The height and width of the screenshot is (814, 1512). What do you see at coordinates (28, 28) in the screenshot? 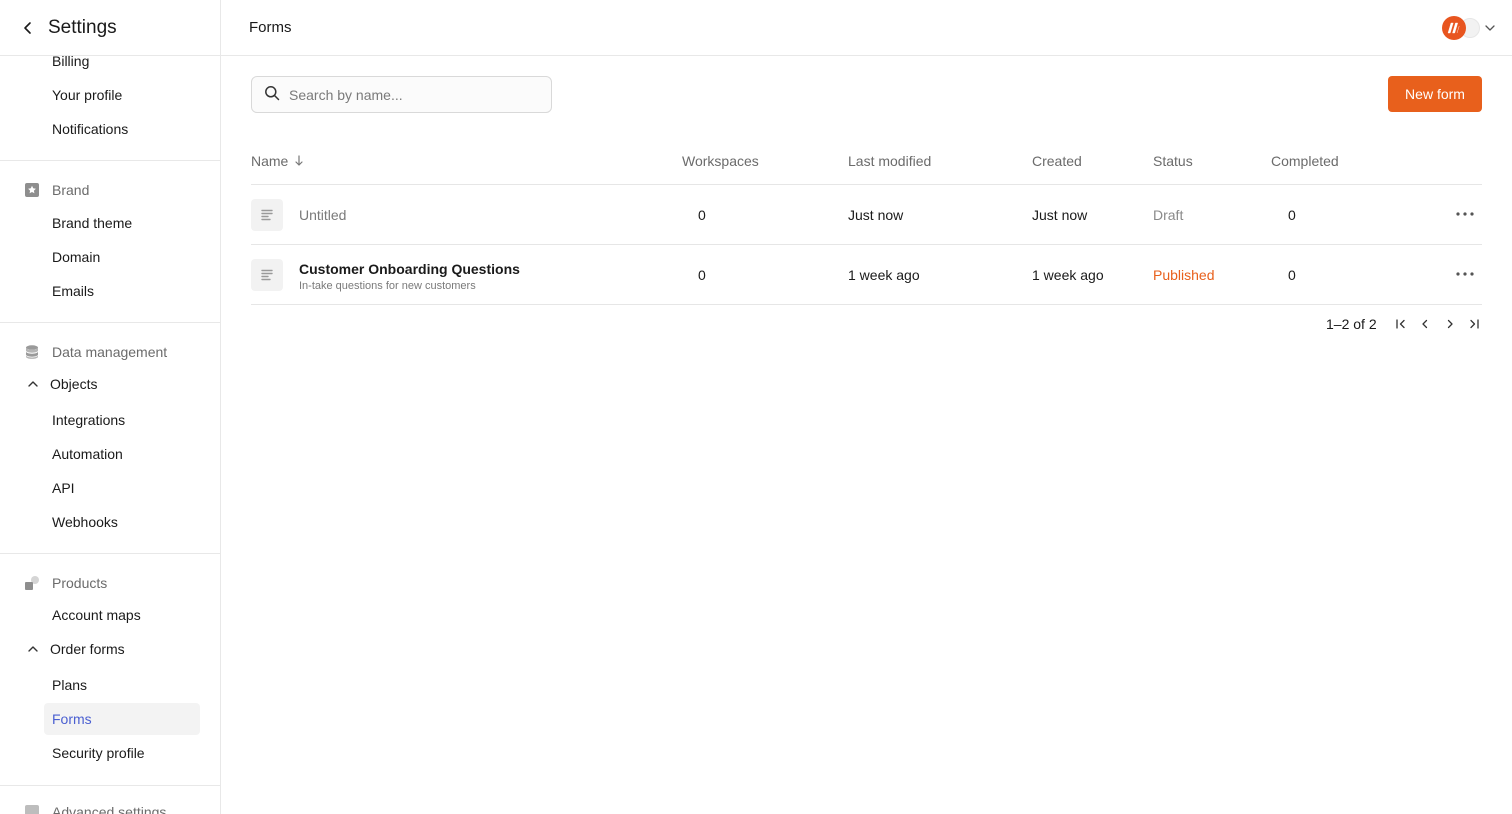
I see `back-arrow-icon` at bounding box center [28, 28].